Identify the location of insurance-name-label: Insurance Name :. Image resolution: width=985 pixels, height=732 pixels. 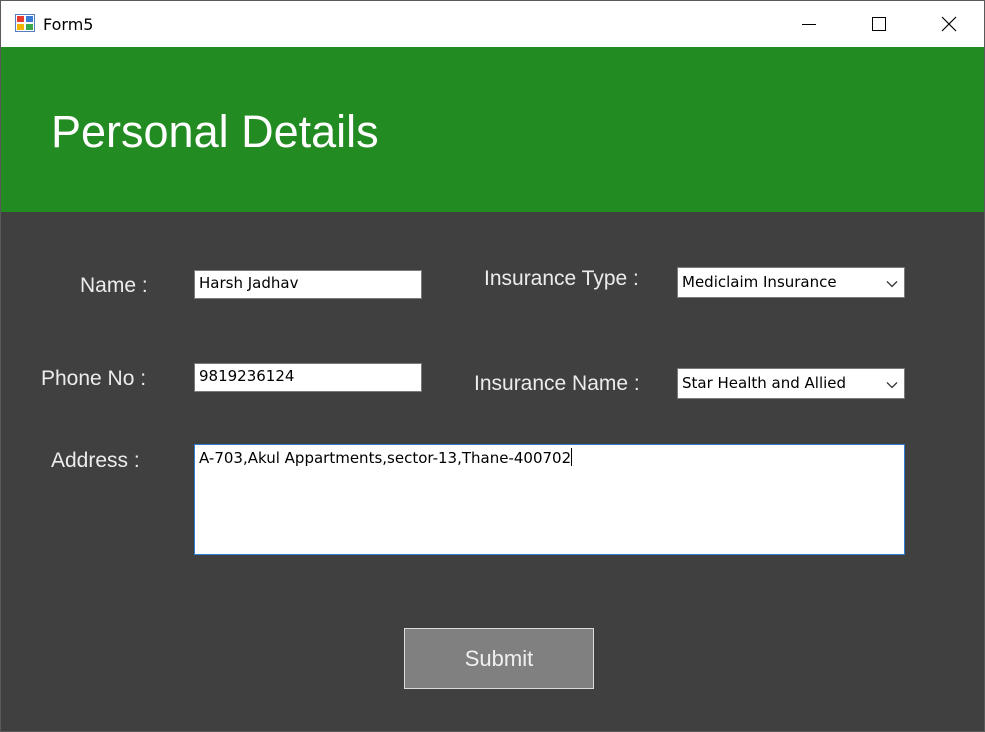
(557, 383).